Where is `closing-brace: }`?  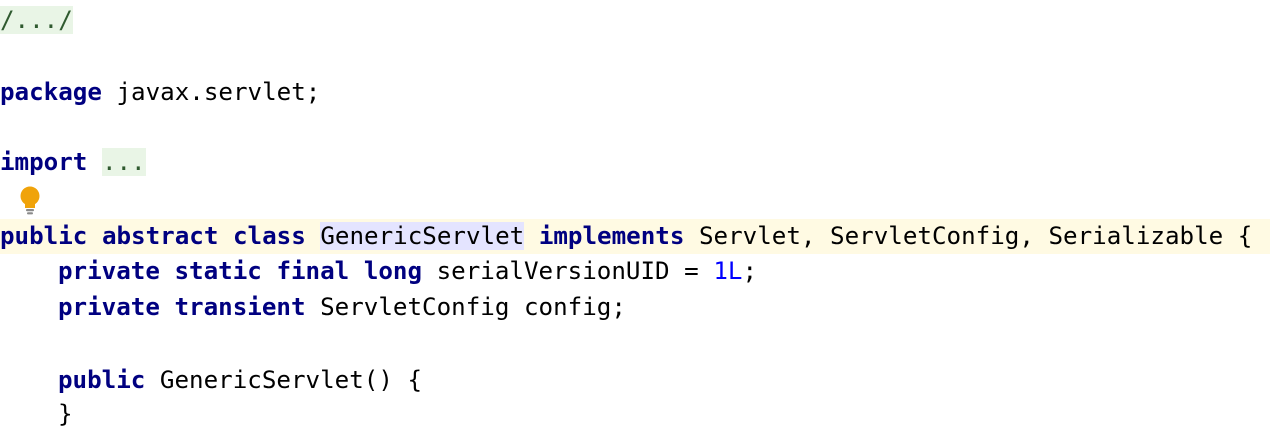 closing-brace: } is located at coordinates (65, 414).